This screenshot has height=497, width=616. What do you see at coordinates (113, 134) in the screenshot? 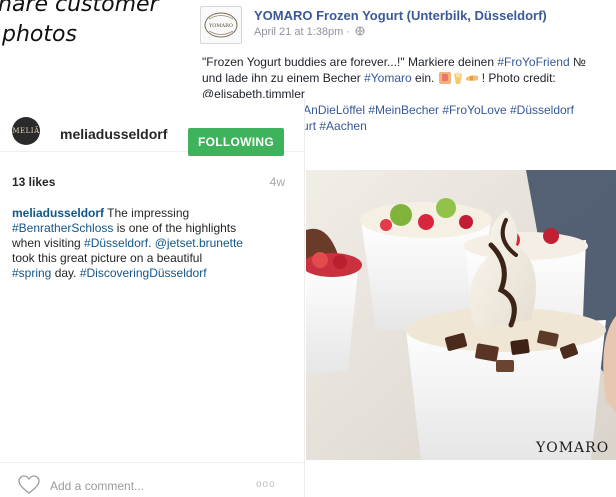
I see `instagram-username-link: meliadusseldorf` at bounding box center [113, 134].